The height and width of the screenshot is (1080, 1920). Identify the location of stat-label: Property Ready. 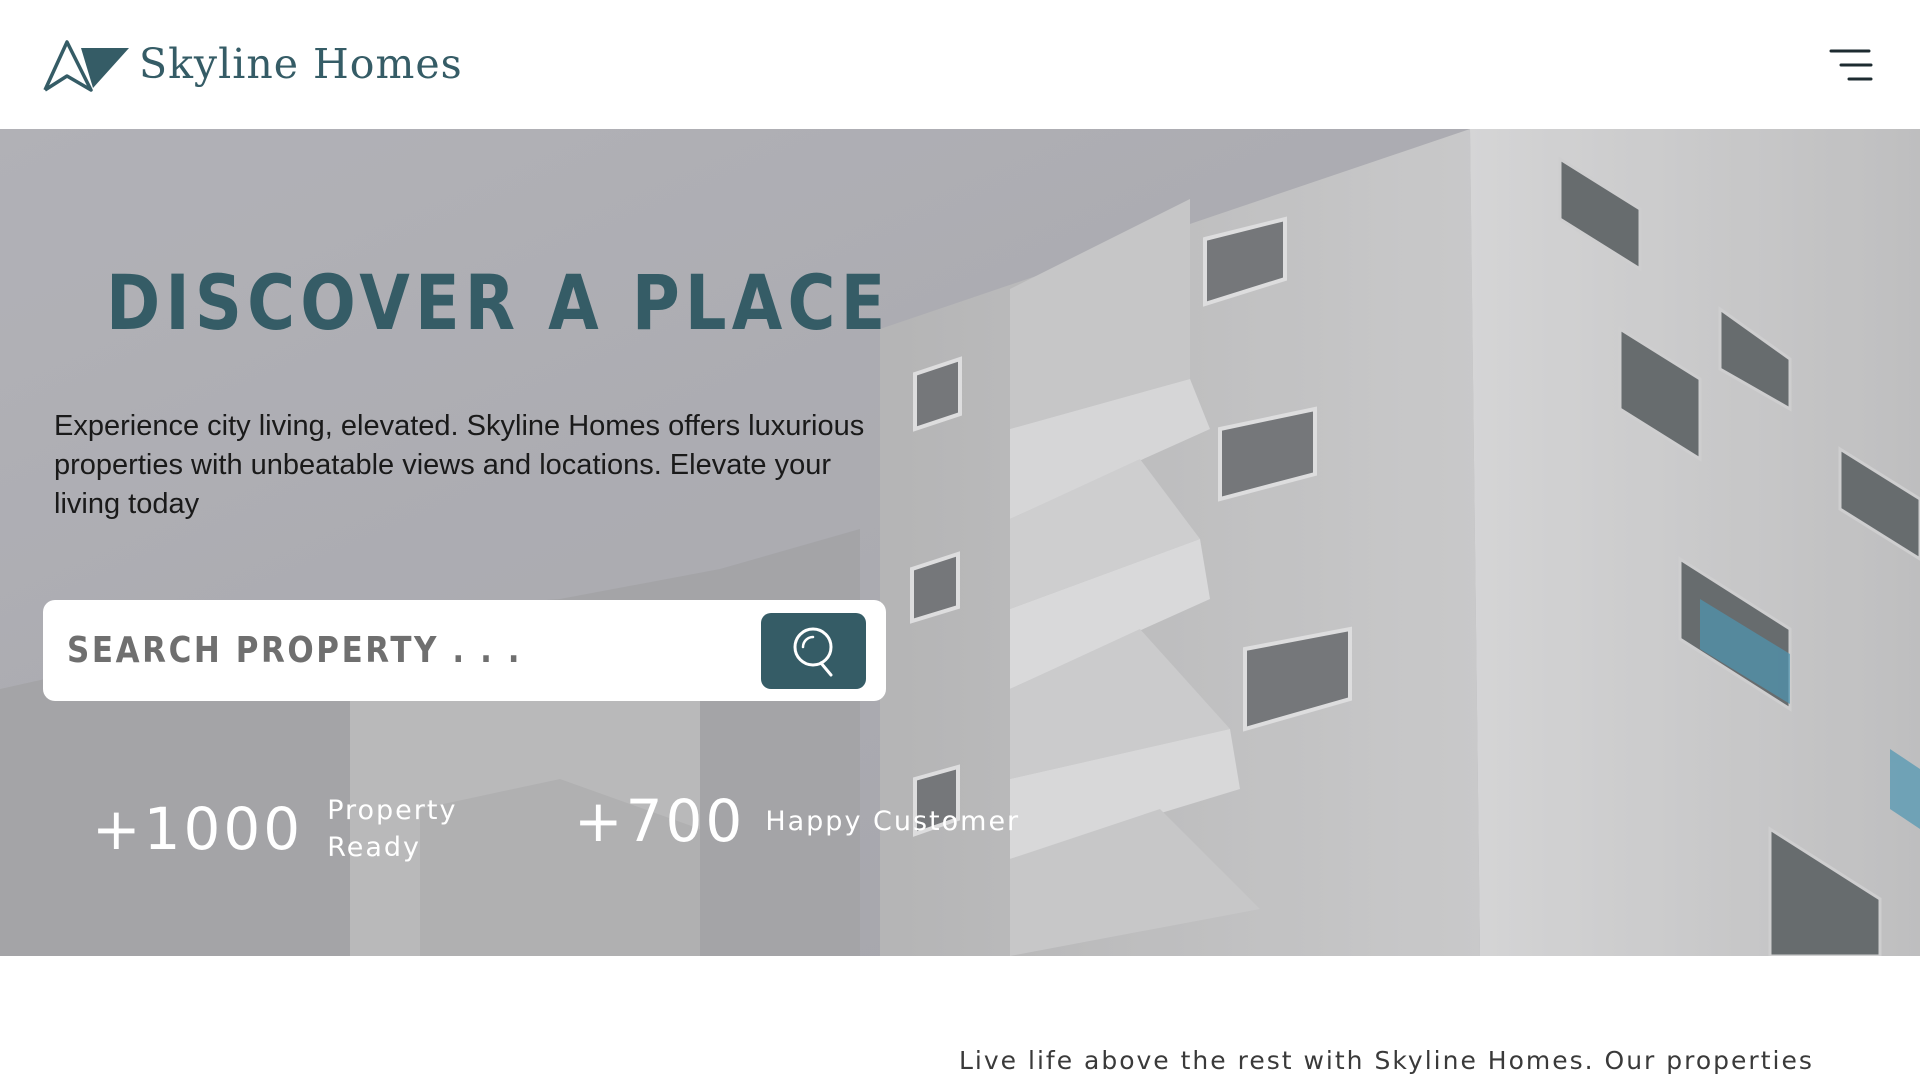
(392, 829).